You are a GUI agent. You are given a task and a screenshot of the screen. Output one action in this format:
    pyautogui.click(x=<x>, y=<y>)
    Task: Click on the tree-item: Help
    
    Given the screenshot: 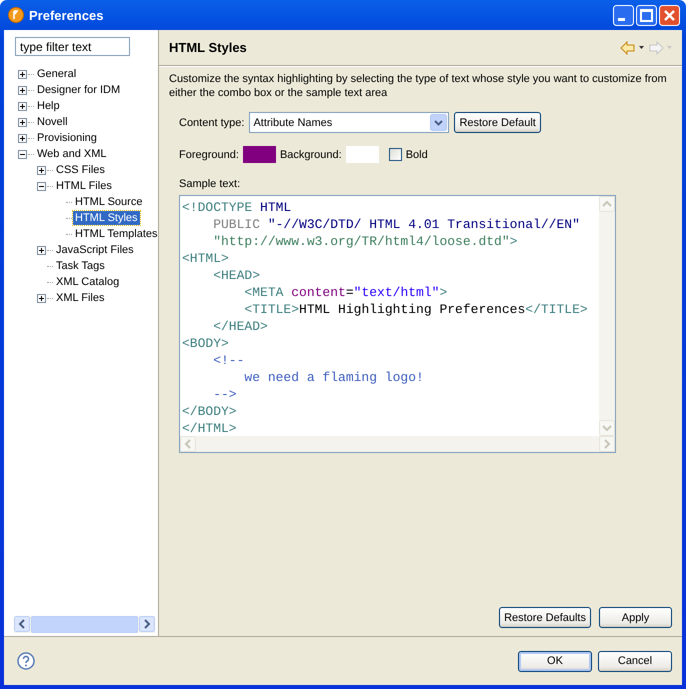 What is the action you would take?
    pyautogui.click(x=48, y=106)
    